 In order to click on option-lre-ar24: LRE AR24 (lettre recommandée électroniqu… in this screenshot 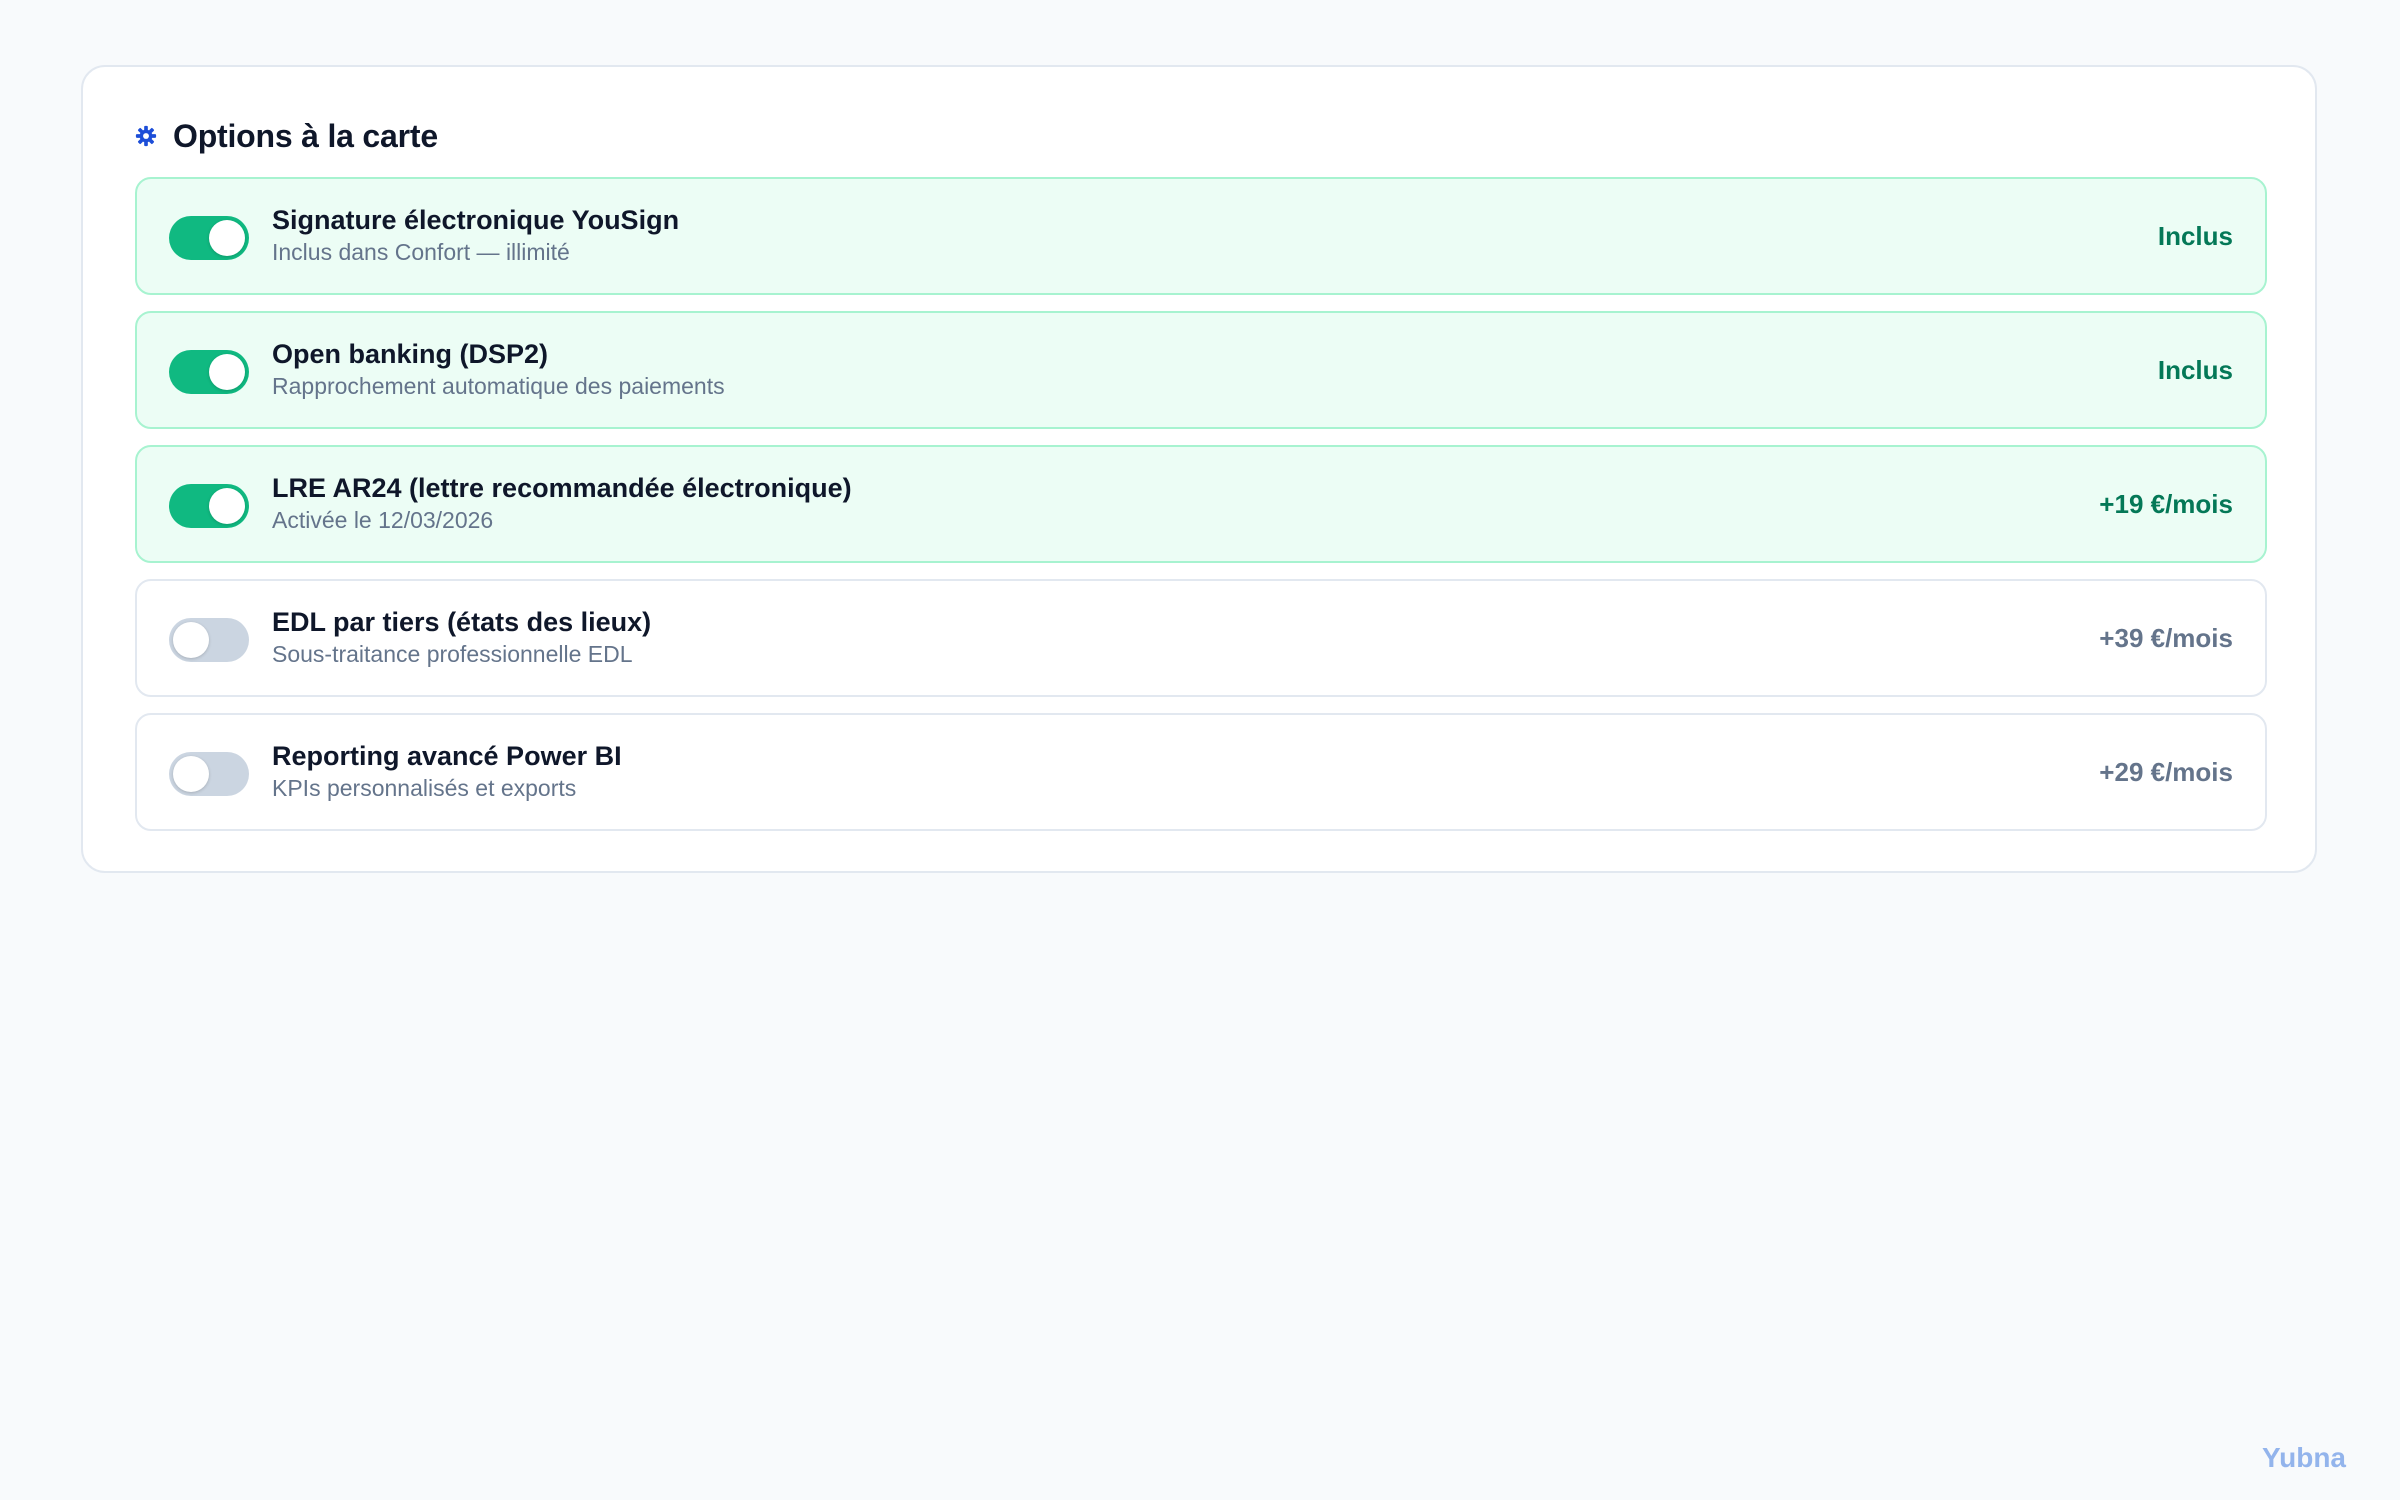, I will do `click(1201, 504)`.